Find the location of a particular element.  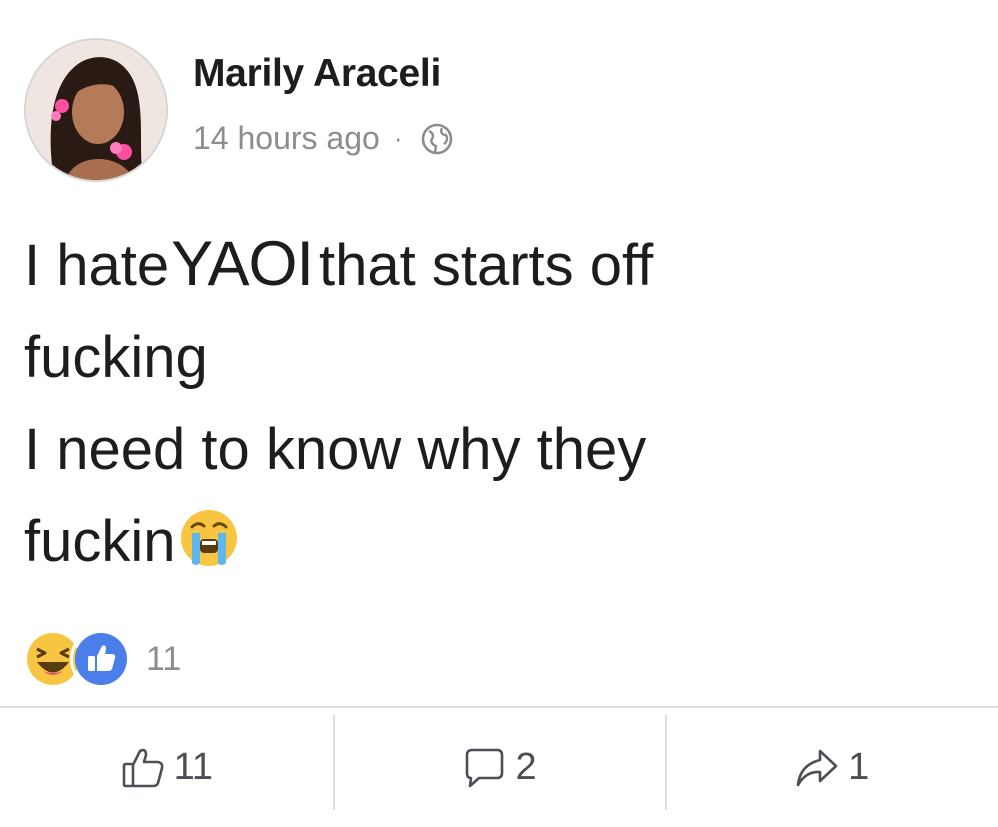

author-name: Marily Araceli is located at coordinates (317, 74).